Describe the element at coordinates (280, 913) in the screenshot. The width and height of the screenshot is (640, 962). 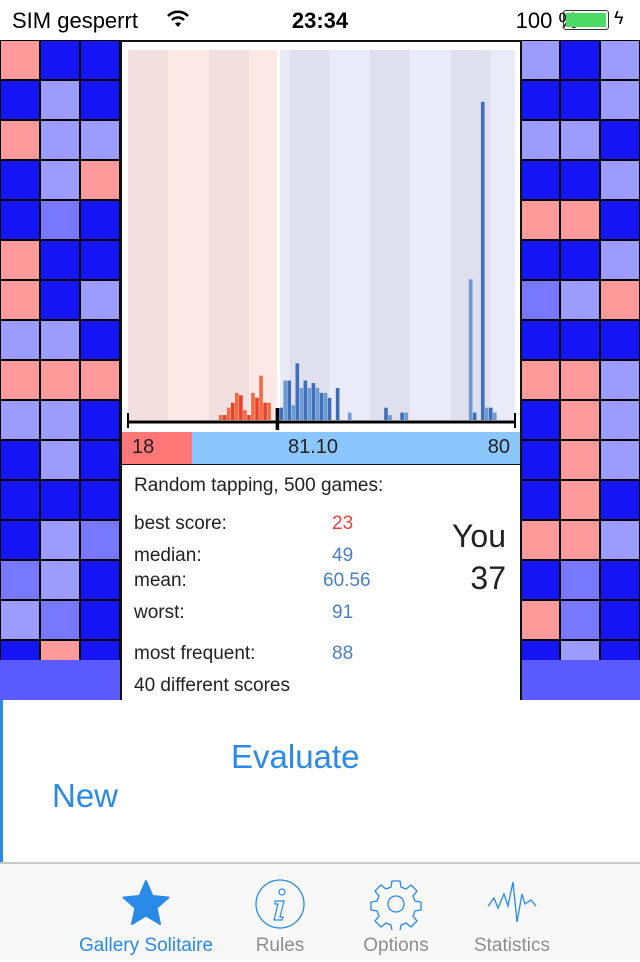
I see `tab-rules: Rules` at that location.